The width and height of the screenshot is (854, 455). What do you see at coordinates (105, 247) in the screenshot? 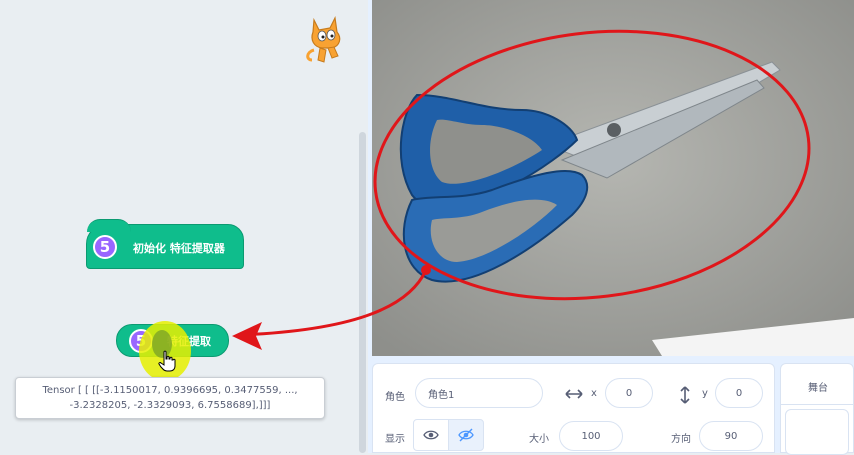
I see `extension-badge: 5` at bounding box center [105, 247].